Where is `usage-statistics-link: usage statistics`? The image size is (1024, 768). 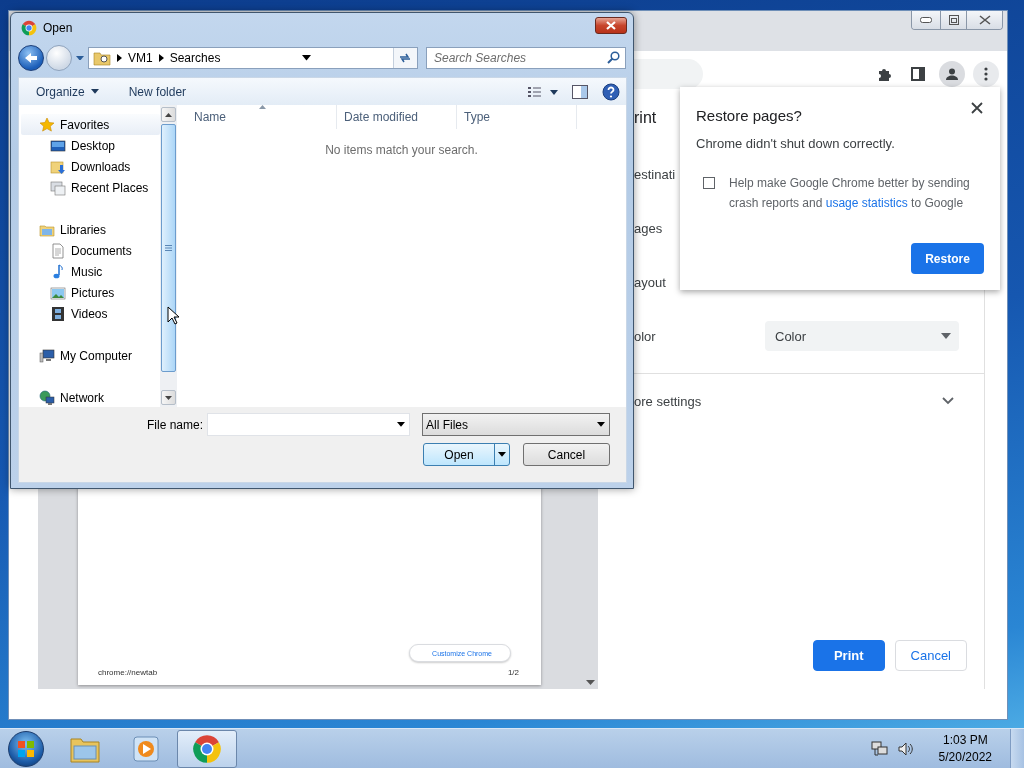
usage-statistics-link: usage statistics is located at coordinates (866, 203).